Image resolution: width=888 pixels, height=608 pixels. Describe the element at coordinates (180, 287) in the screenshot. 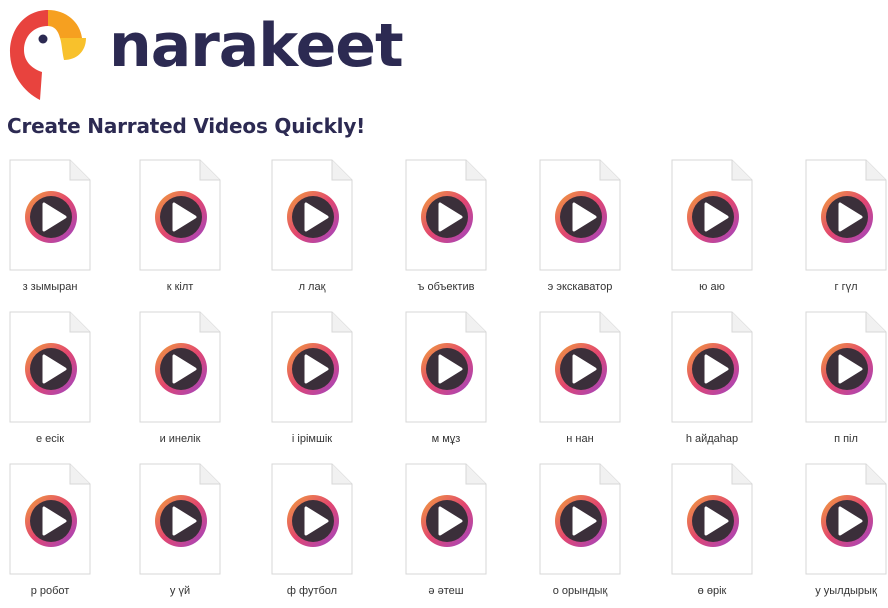

I see `file-name: к кілт` at that location.